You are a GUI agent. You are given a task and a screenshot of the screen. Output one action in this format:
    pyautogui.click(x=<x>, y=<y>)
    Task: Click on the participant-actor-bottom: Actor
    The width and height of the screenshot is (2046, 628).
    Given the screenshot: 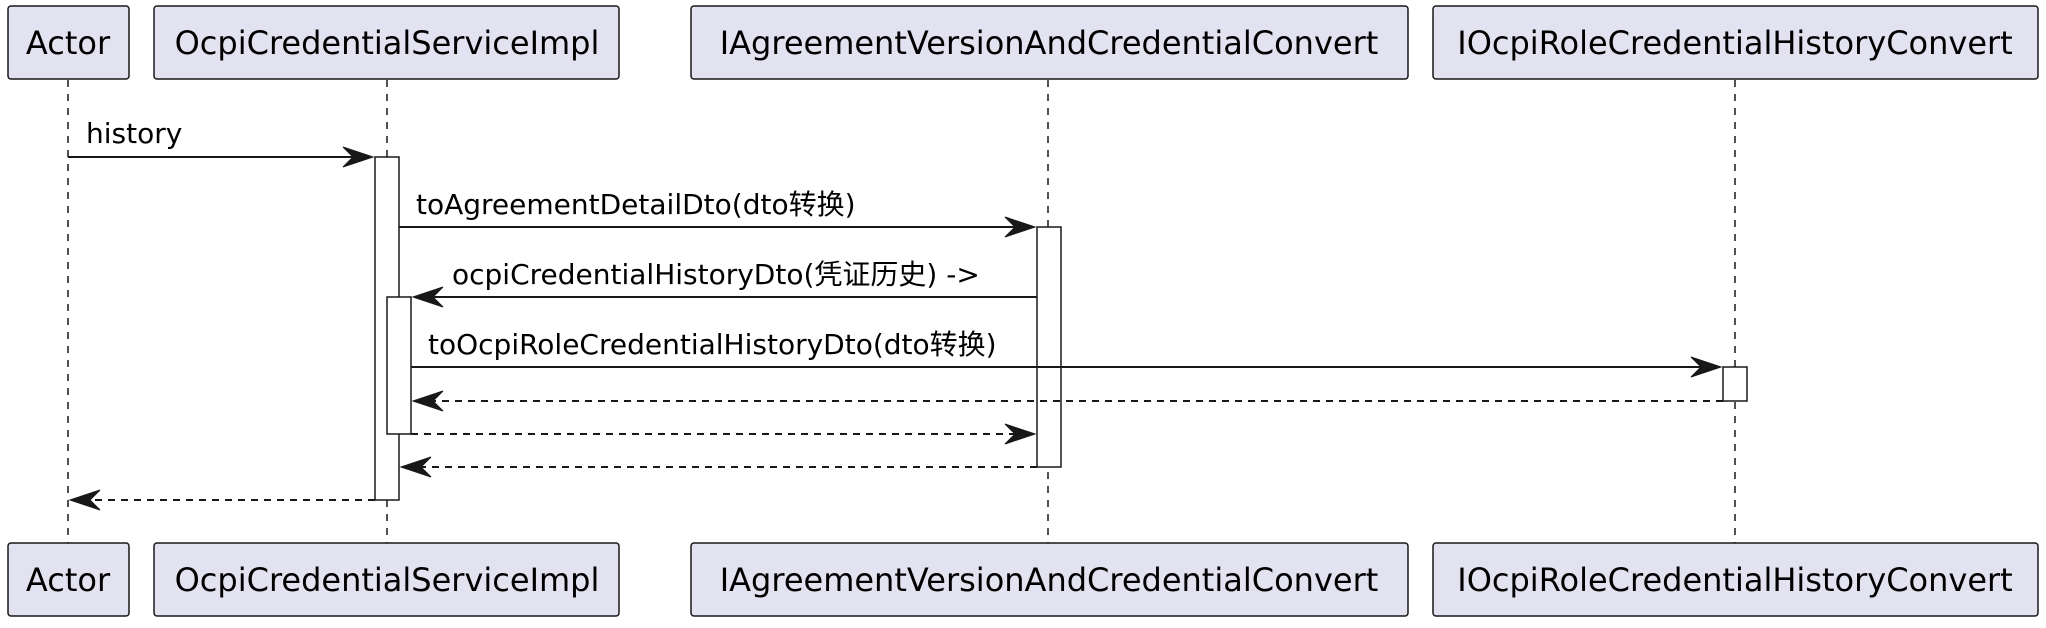 What is the action you would take?
    pyautogui.click(x=68, y=579)
    